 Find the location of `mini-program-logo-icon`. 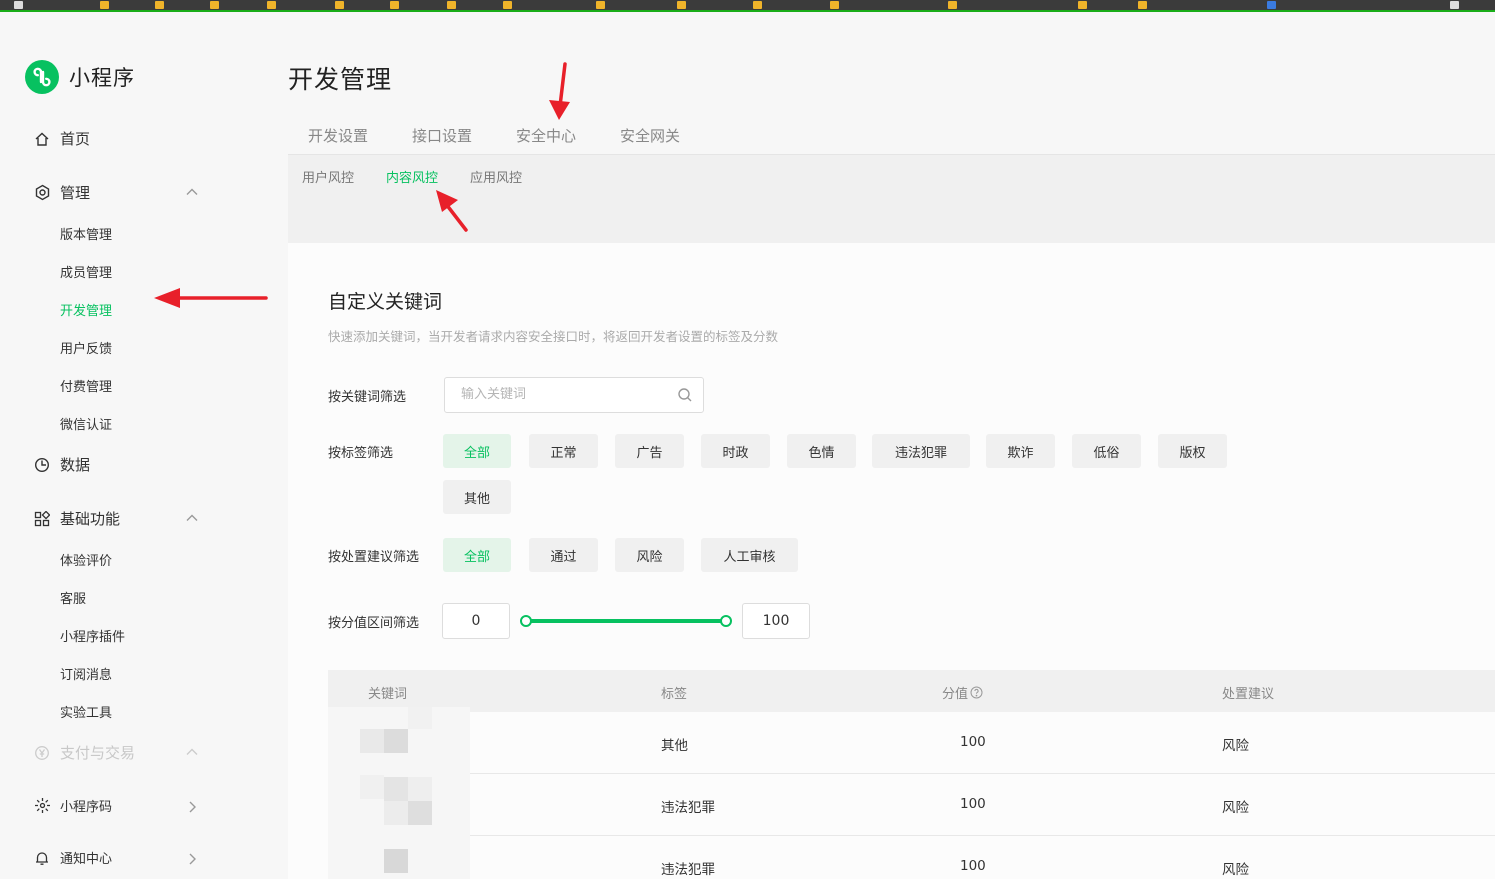

mini-program-logo-icon is located at coordinates (42, 77).